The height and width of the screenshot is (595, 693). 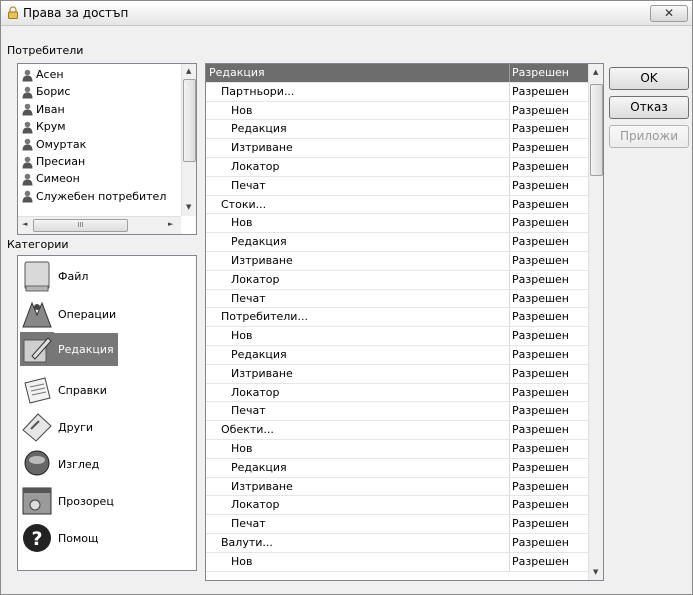 What do you see at coordinates (44, 126) in the screenshot?
I see `user-list-item: Крум` at bounding box center [44, 126].